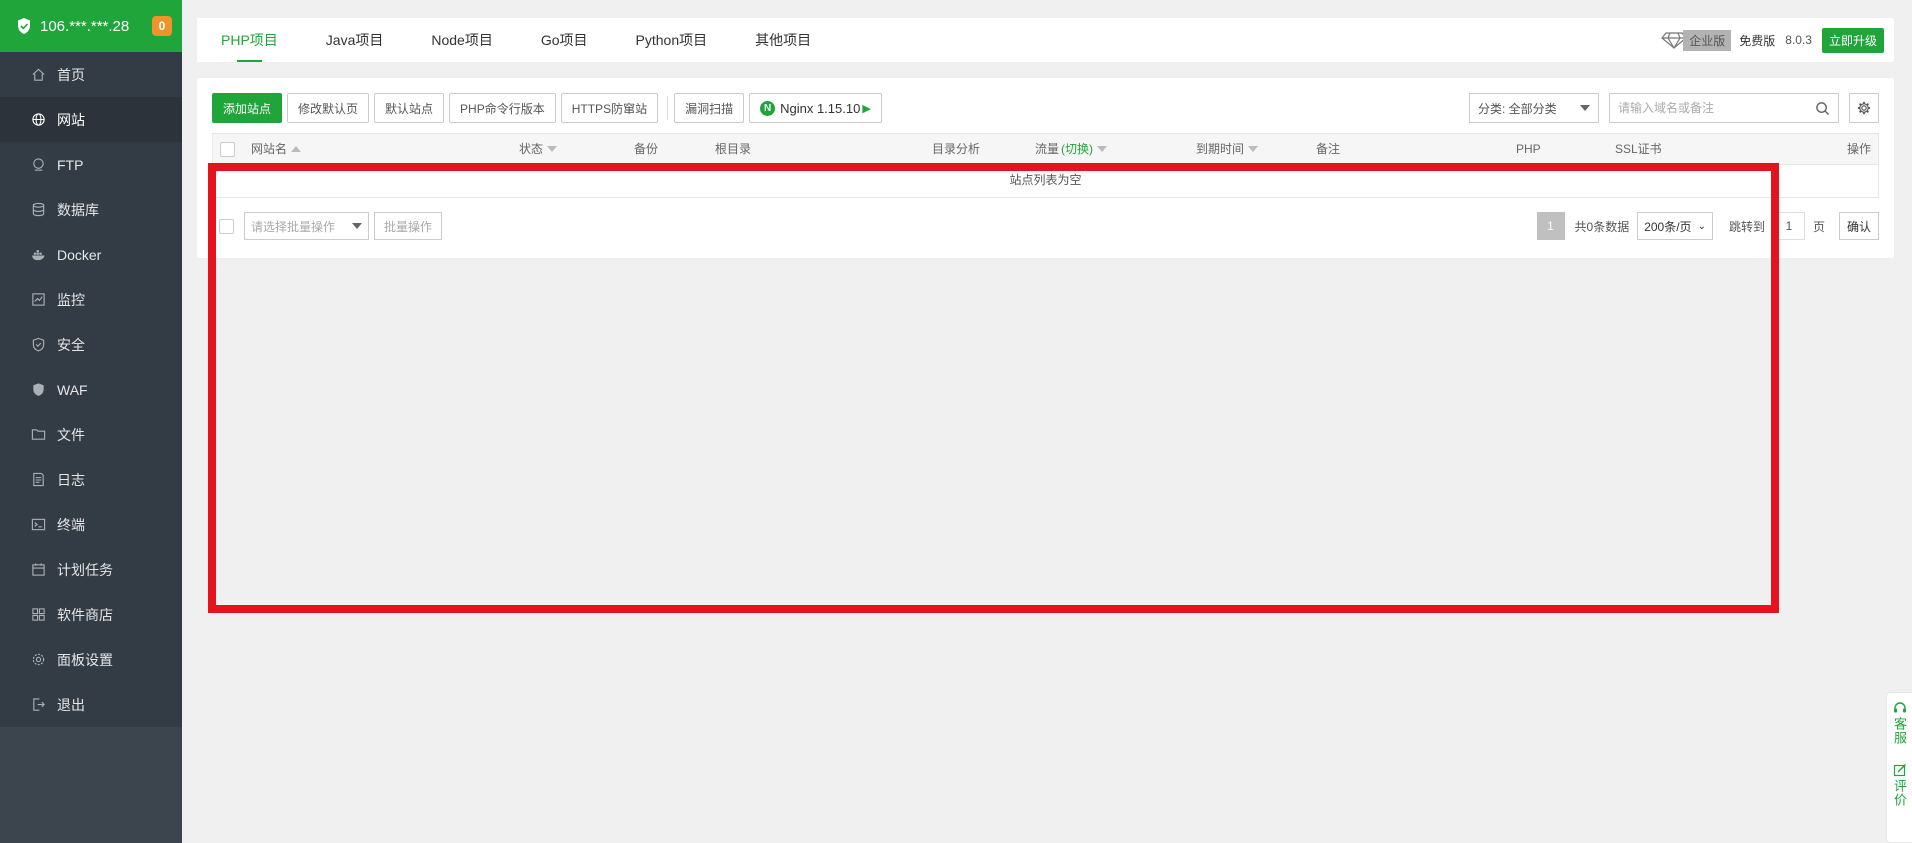 The image size is (1912, 843). I want to click on current-page-number: 1, so click(1550, 226).